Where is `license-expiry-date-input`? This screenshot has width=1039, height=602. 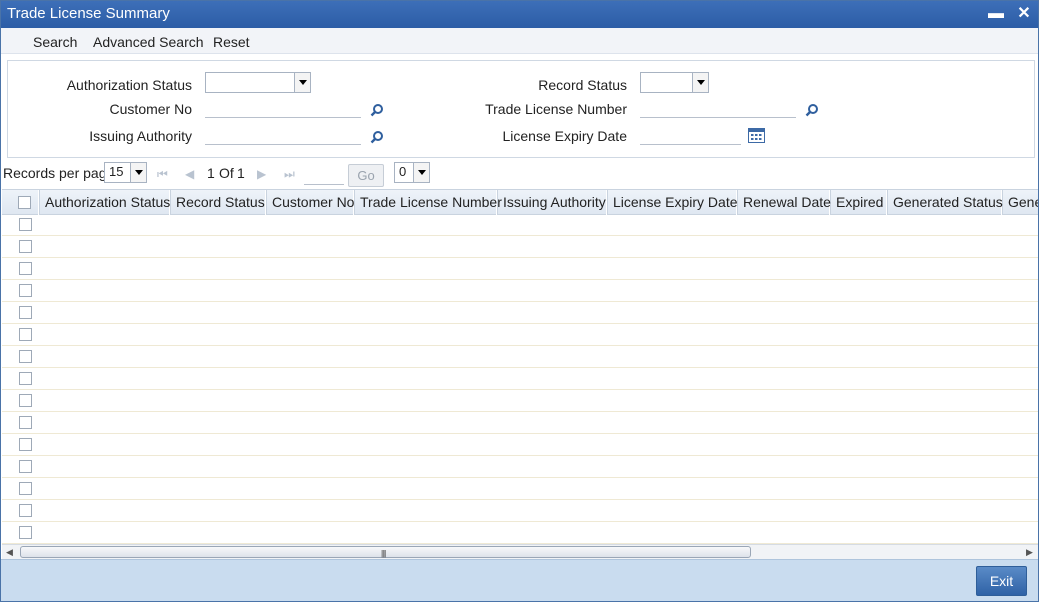 license-expiry-date-input is located at coordinates (690, 134).